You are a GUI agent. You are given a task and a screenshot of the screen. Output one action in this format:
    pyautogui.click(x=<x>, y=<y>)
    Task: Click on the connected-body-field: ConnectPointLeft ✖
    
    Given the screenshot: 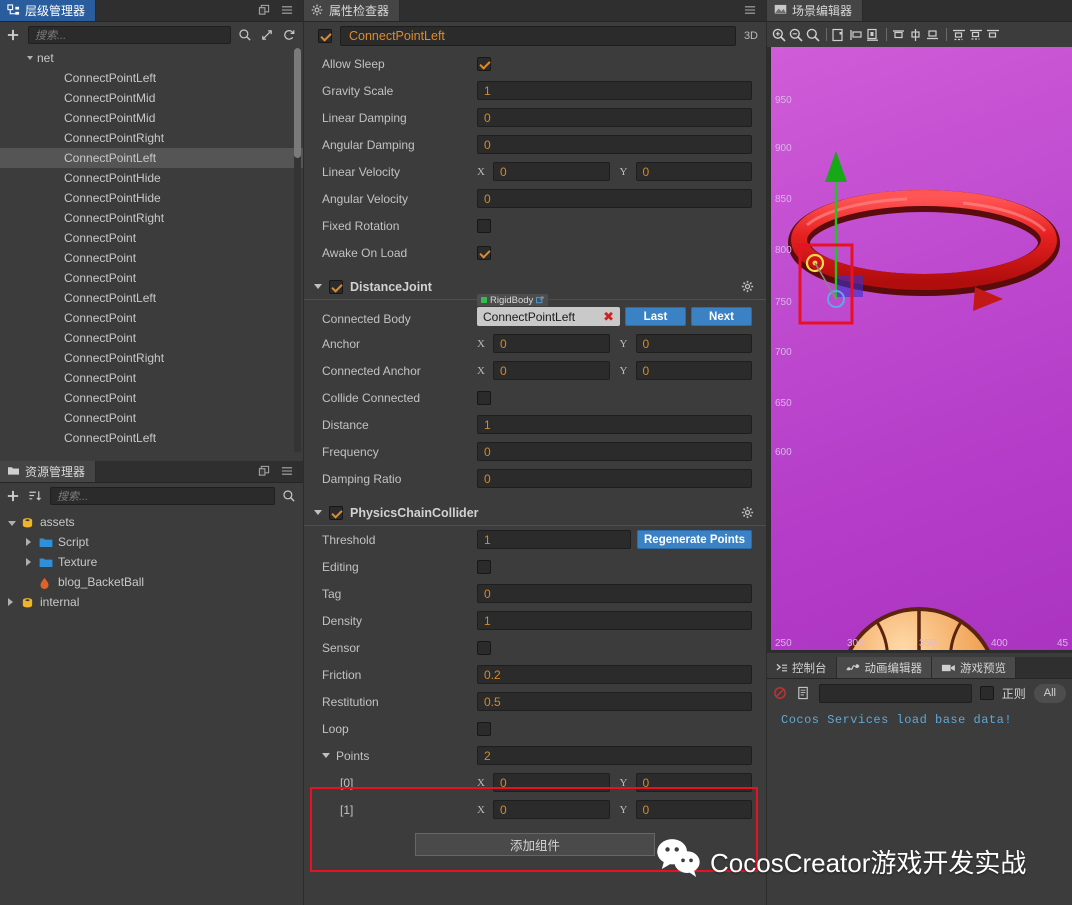 What is the action you would take?
    pyautogui.click(x=548, y=316)
    